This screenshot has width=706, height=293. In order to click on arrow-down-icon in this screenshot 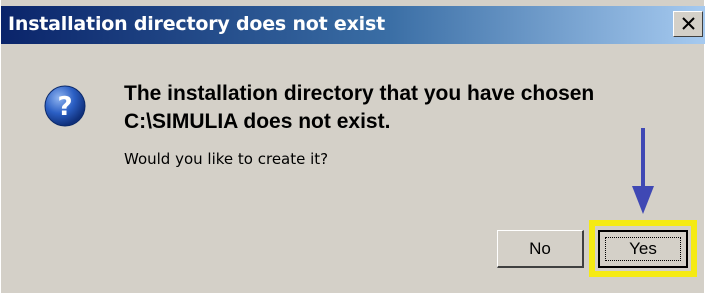, I will do `click(643, 171)`.